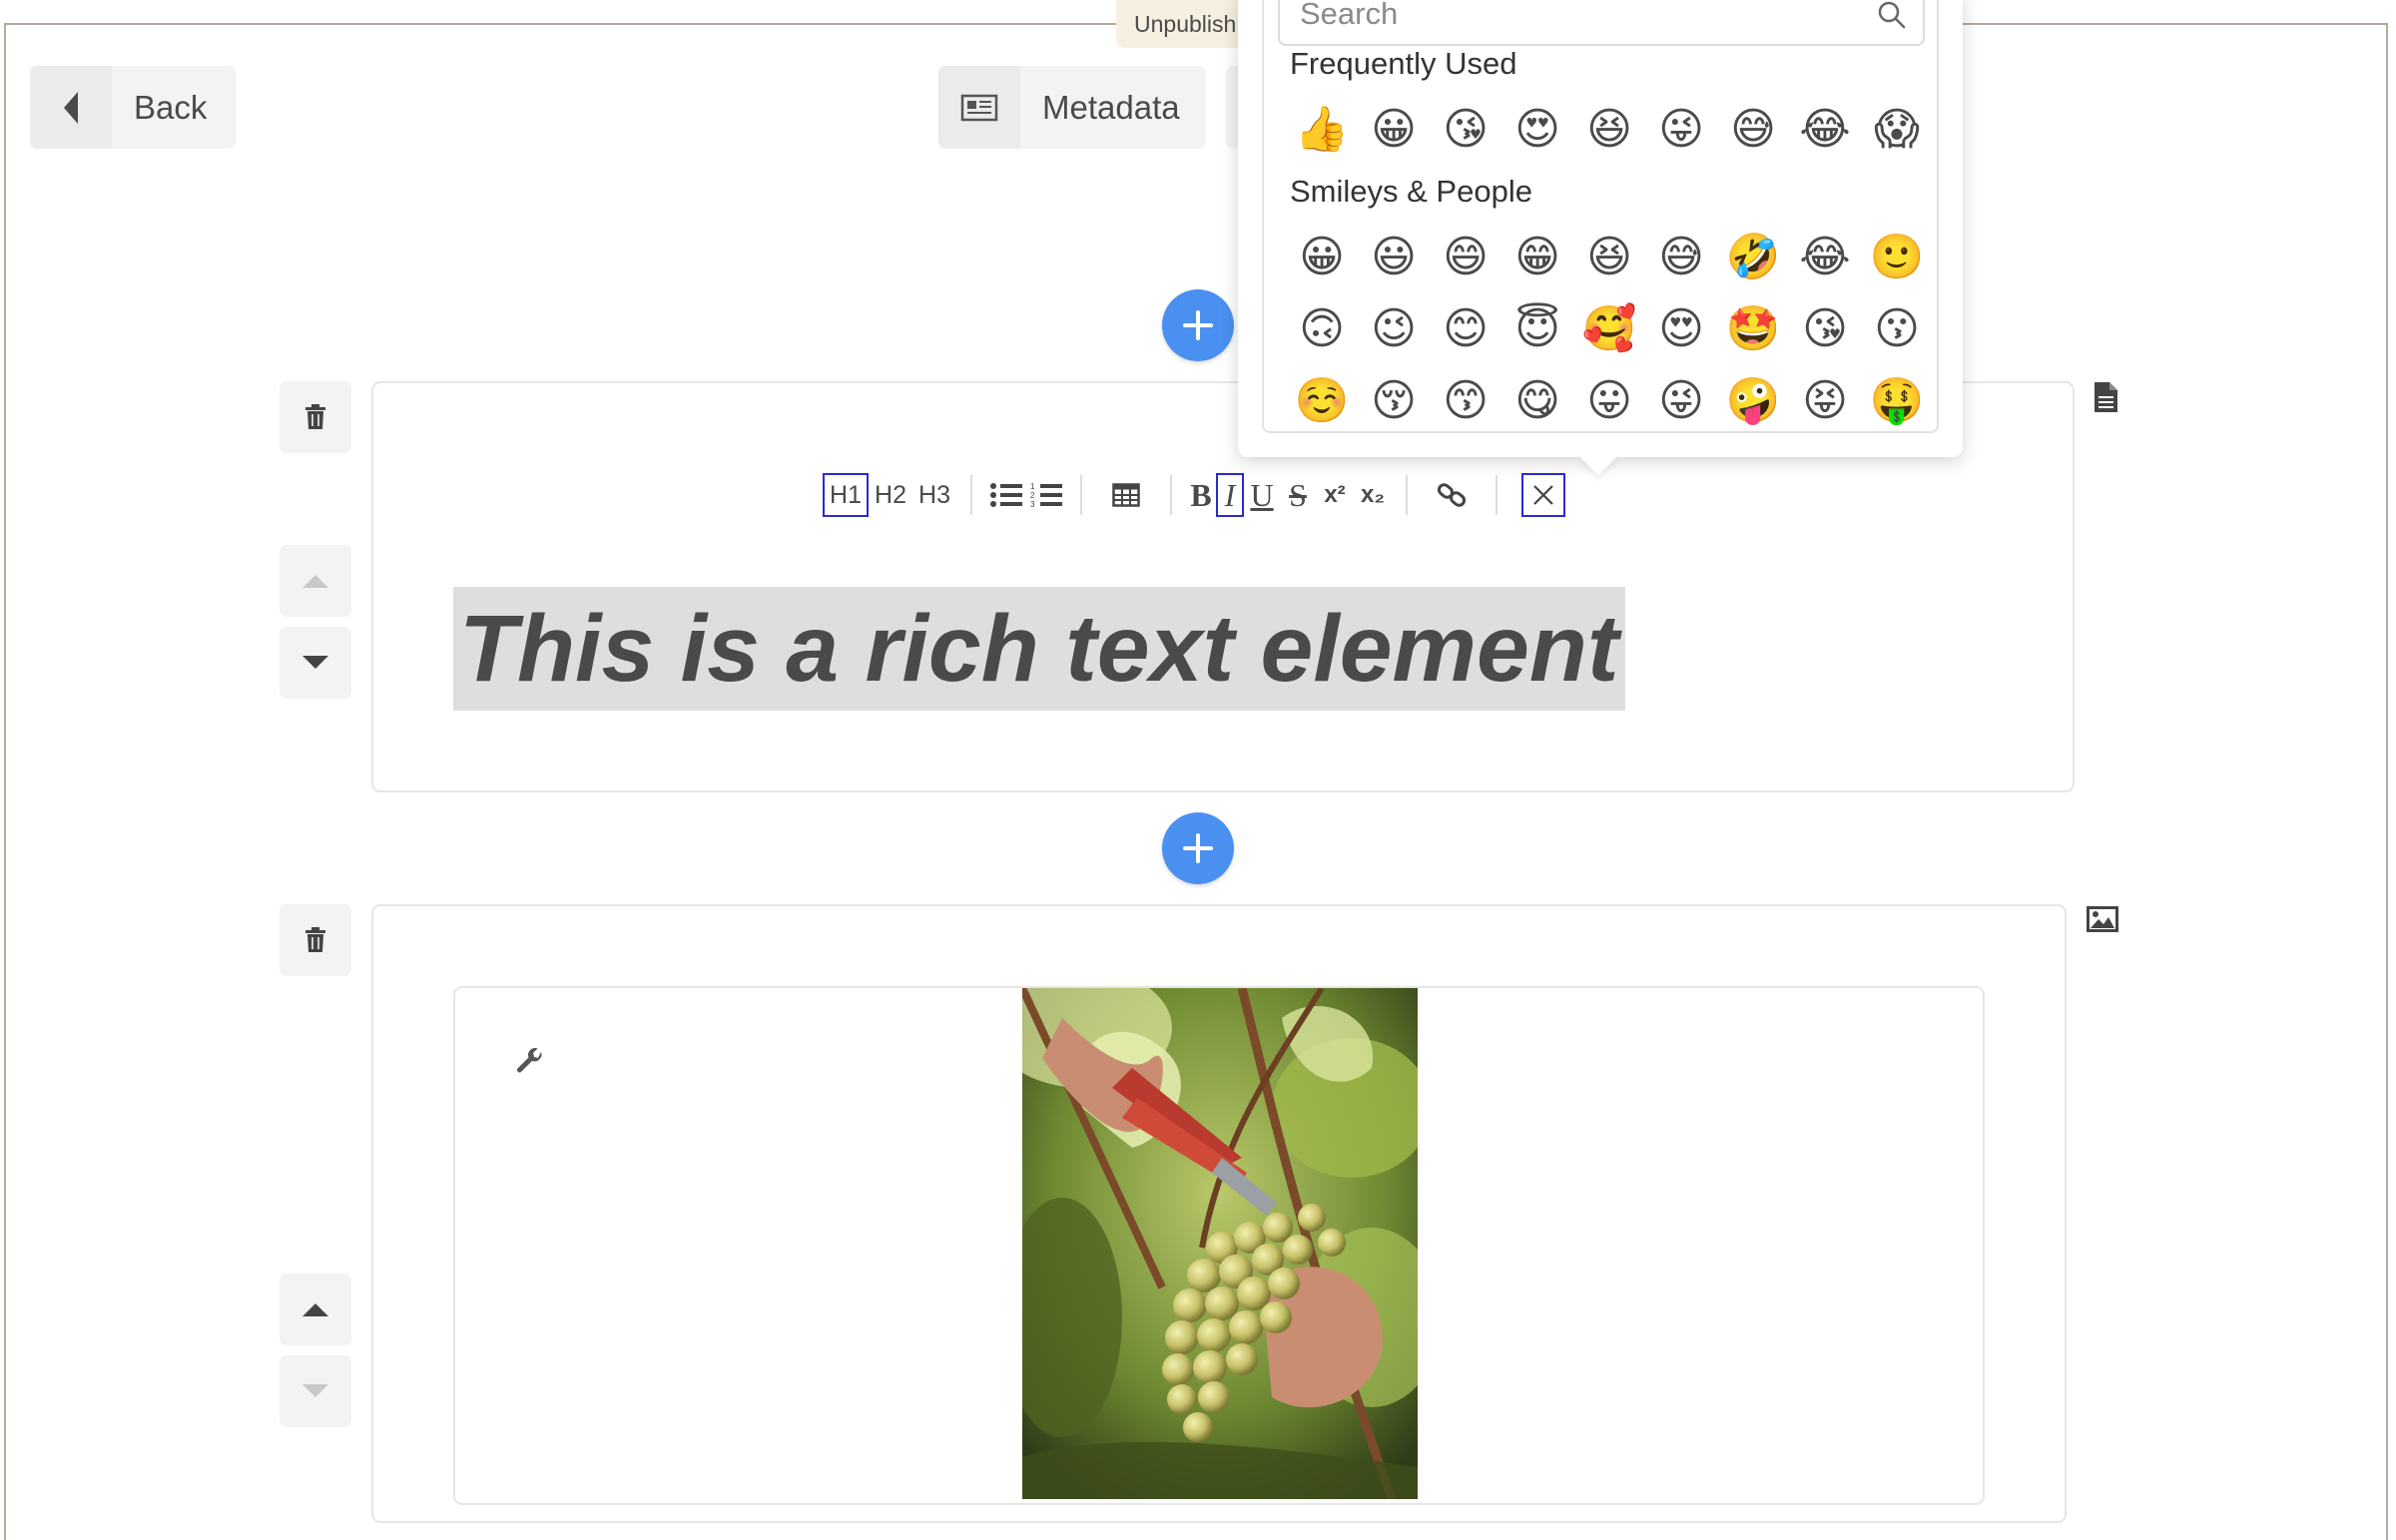  Describe the element at coordinates (1373, 495) in the screenshot. I see `subscript-button: x₂` at that location.